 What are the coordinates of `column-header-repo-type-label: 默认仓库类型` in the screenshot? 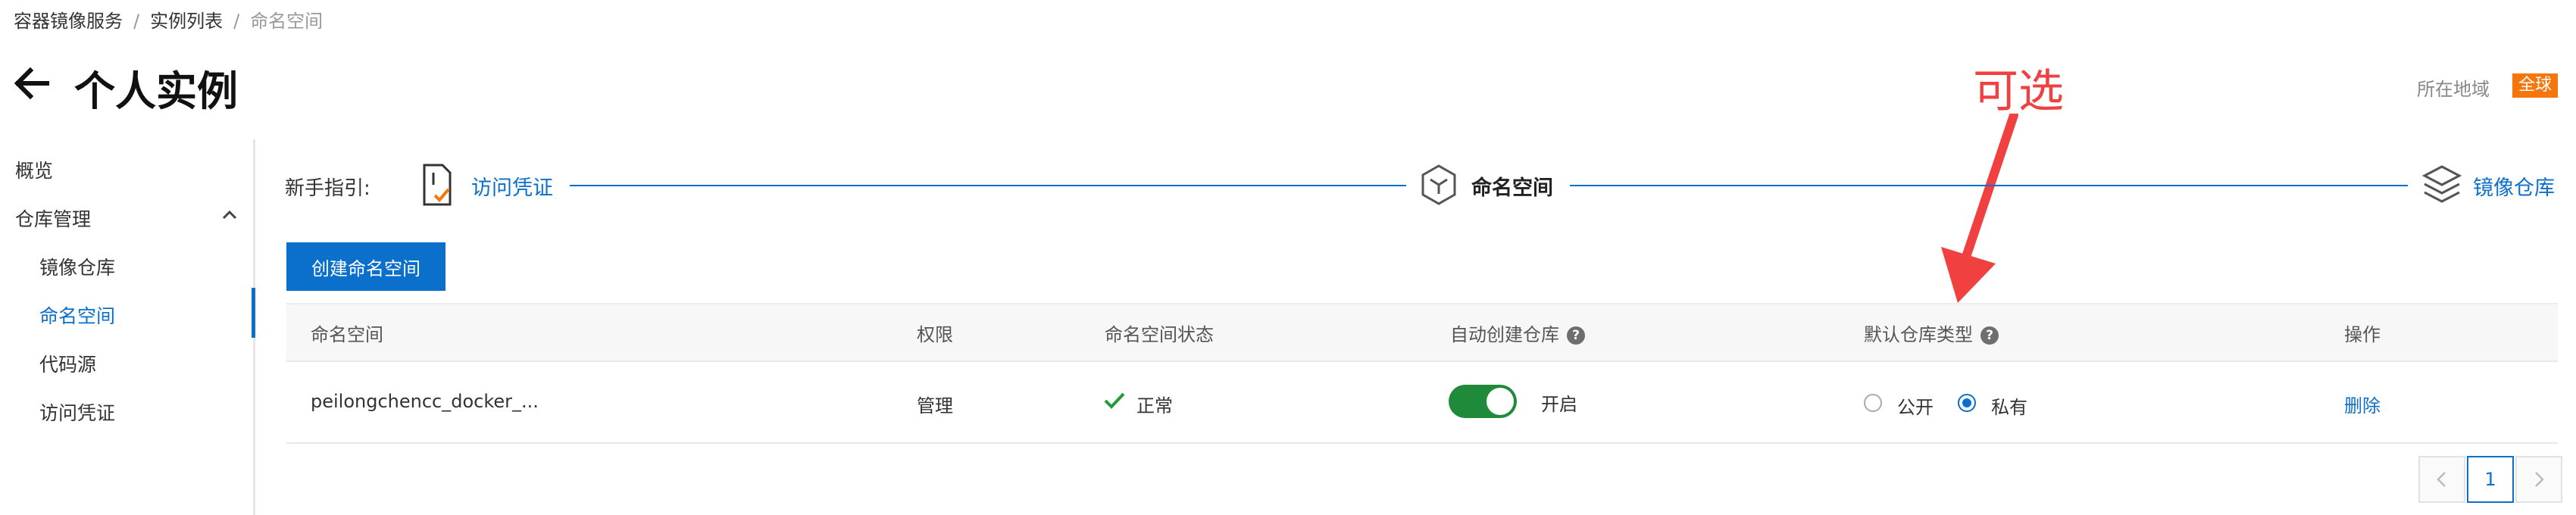 It's located at (1918, 334).